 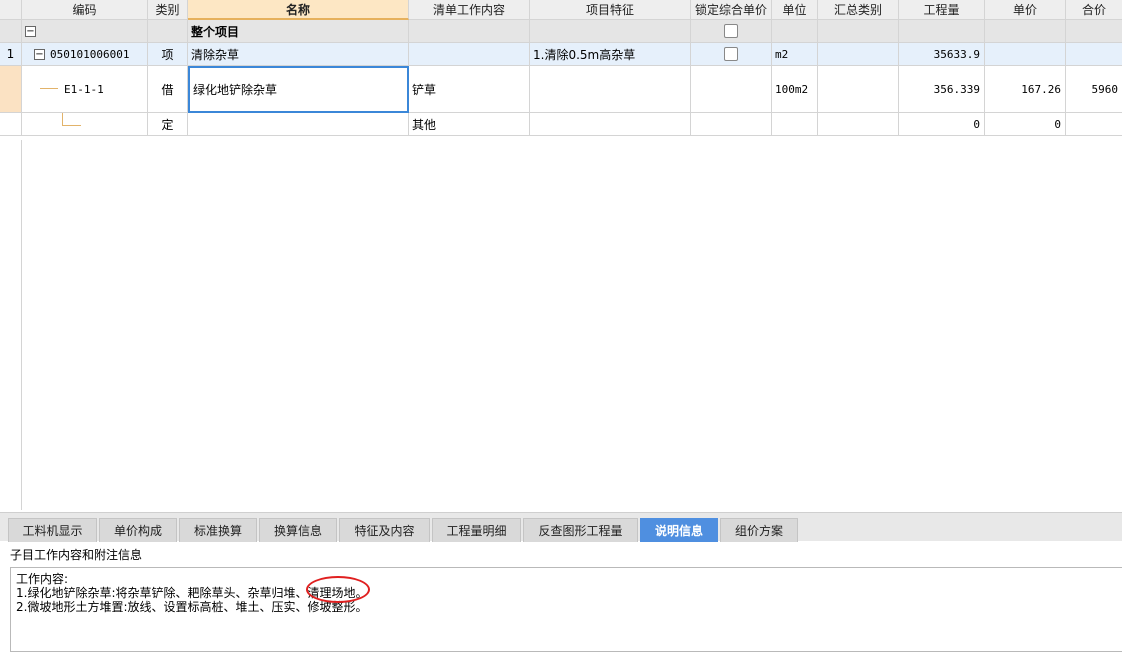 What do you see at coordinates (942, 89) in the screenshot?
I see `row-quantity: 356.339` at bounding box center [942, 89].